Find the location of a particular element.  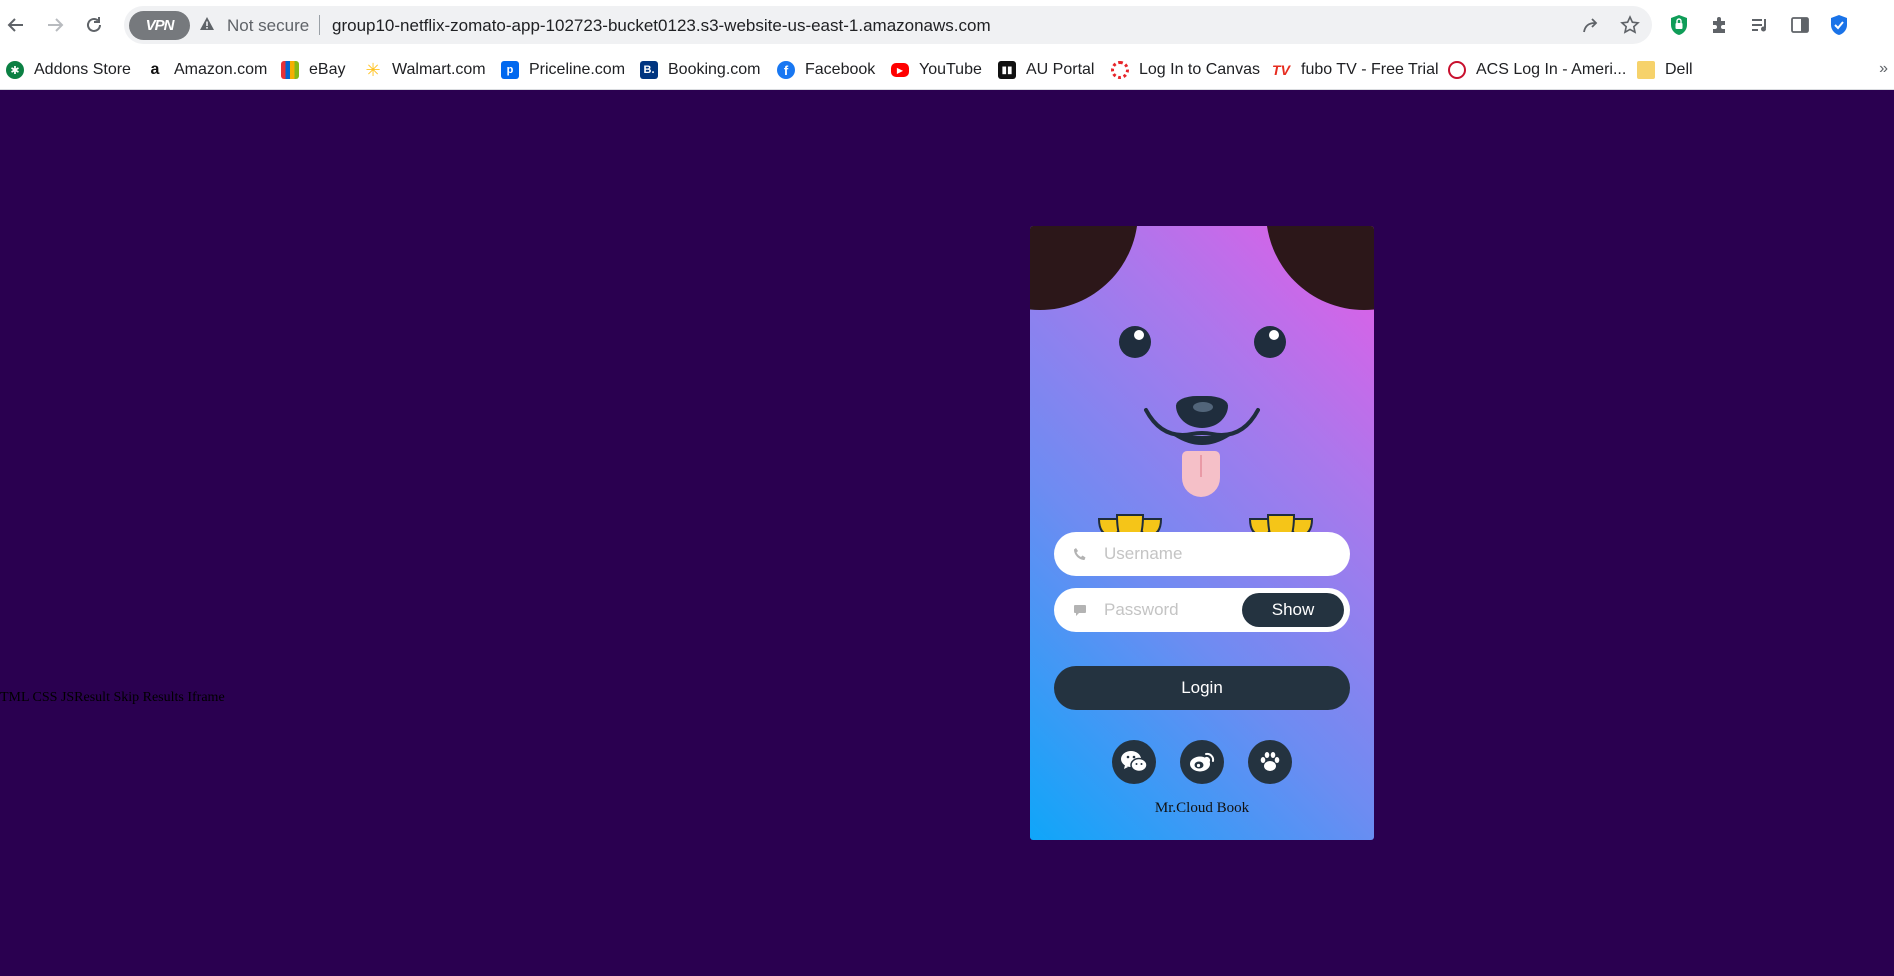

bookmark-label: fubo TV - Free Trial is located at coordinates (1370, 69).